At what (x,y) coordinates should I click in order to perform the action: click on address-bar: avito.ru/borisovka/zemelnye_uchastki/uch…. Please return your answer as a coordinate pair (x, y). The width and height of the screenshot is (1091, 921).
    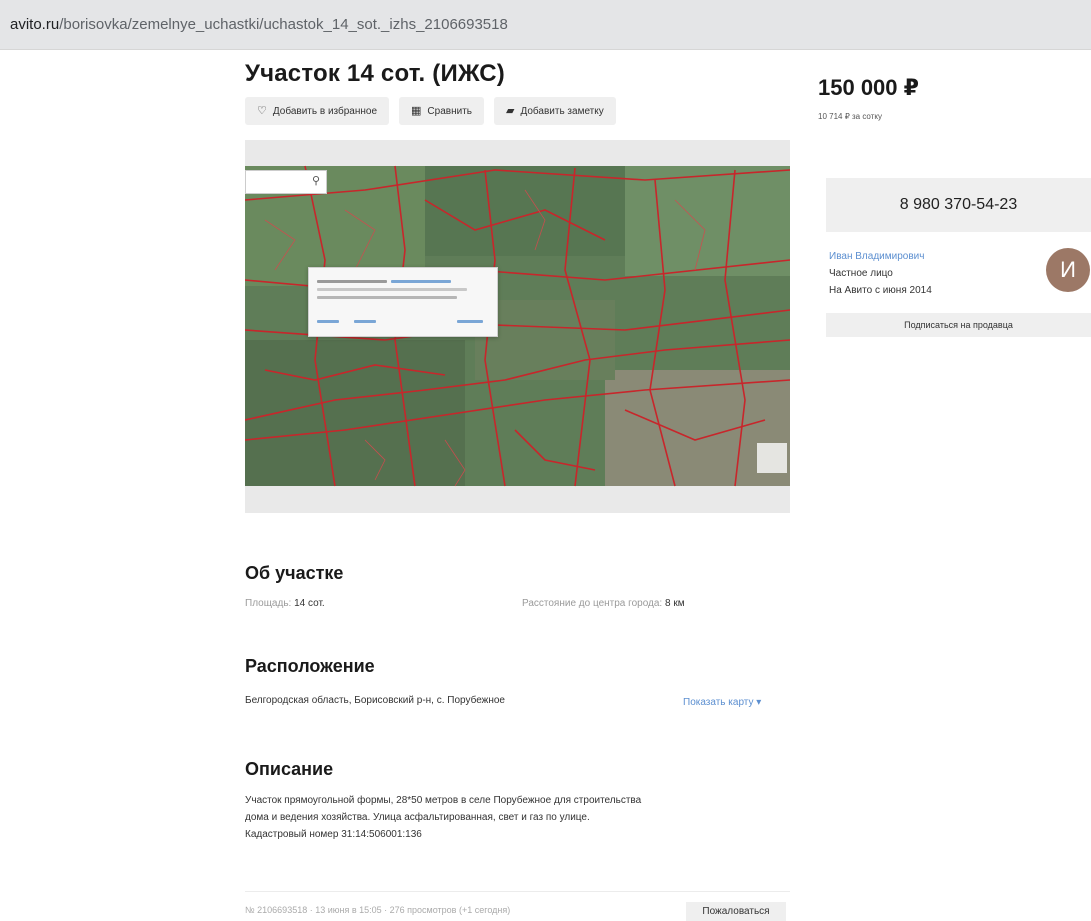
    Looking at the image, I should click on (545, 25).